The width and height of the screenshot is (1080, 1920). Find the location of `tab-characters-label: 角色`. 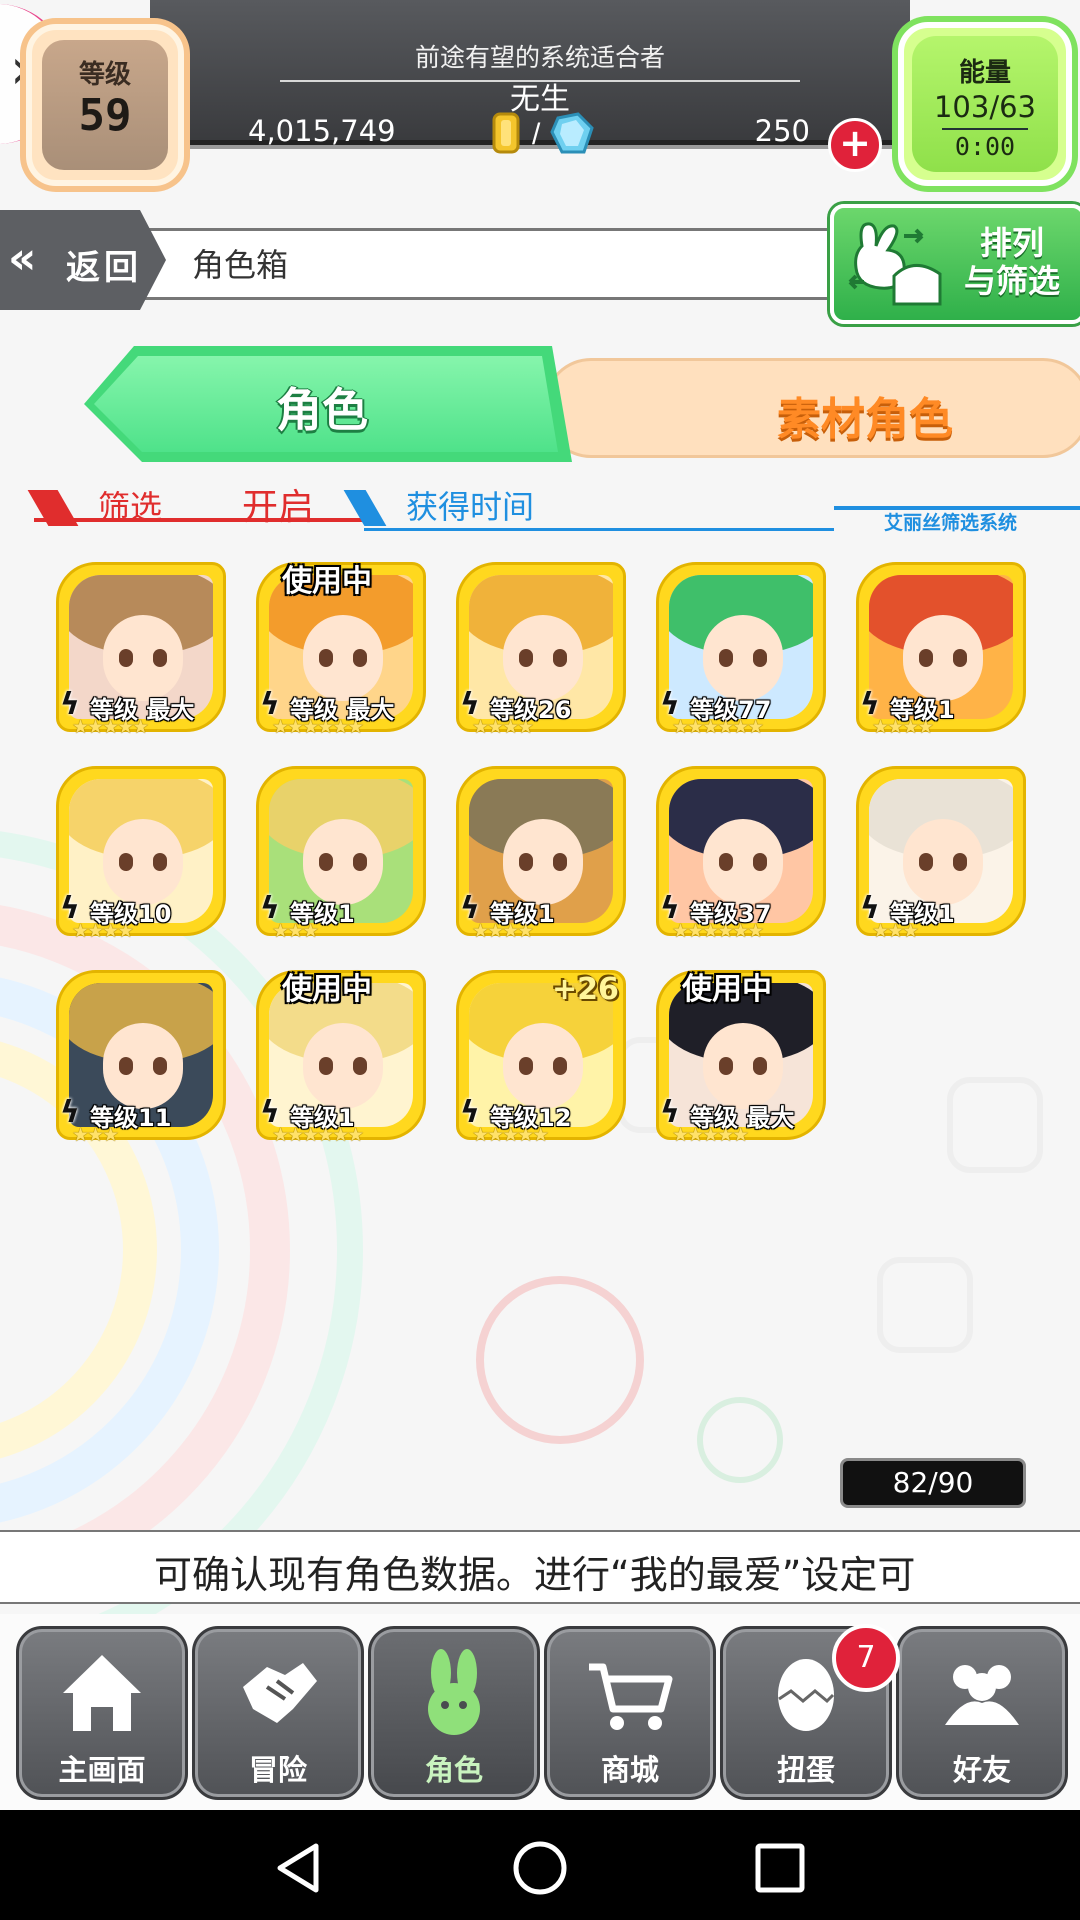

tab-characters-label: 角色 is located at coordinates (322, 410).